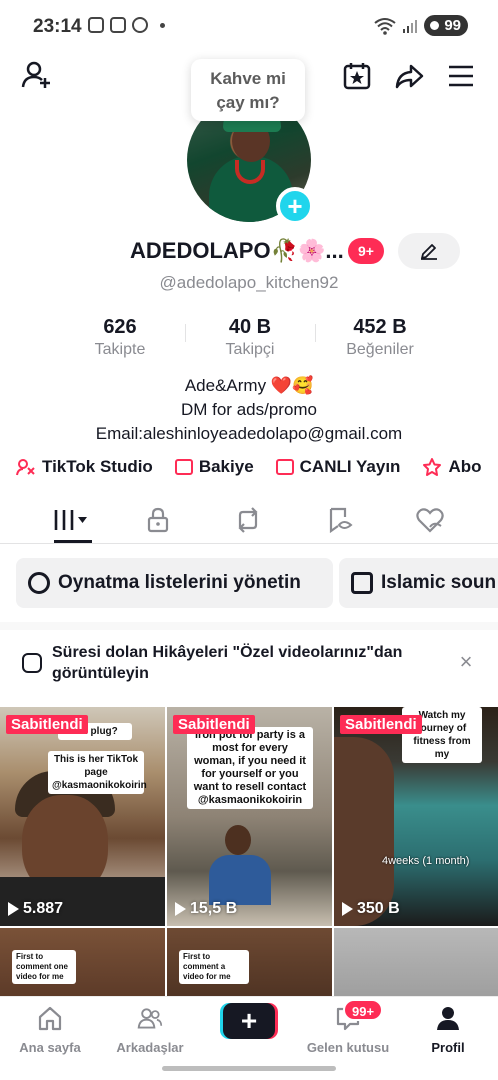 The height and width of the screenshot is (1080, 498). I want to click on nav-home-label: Ana sayfa, so click(50, 1047).